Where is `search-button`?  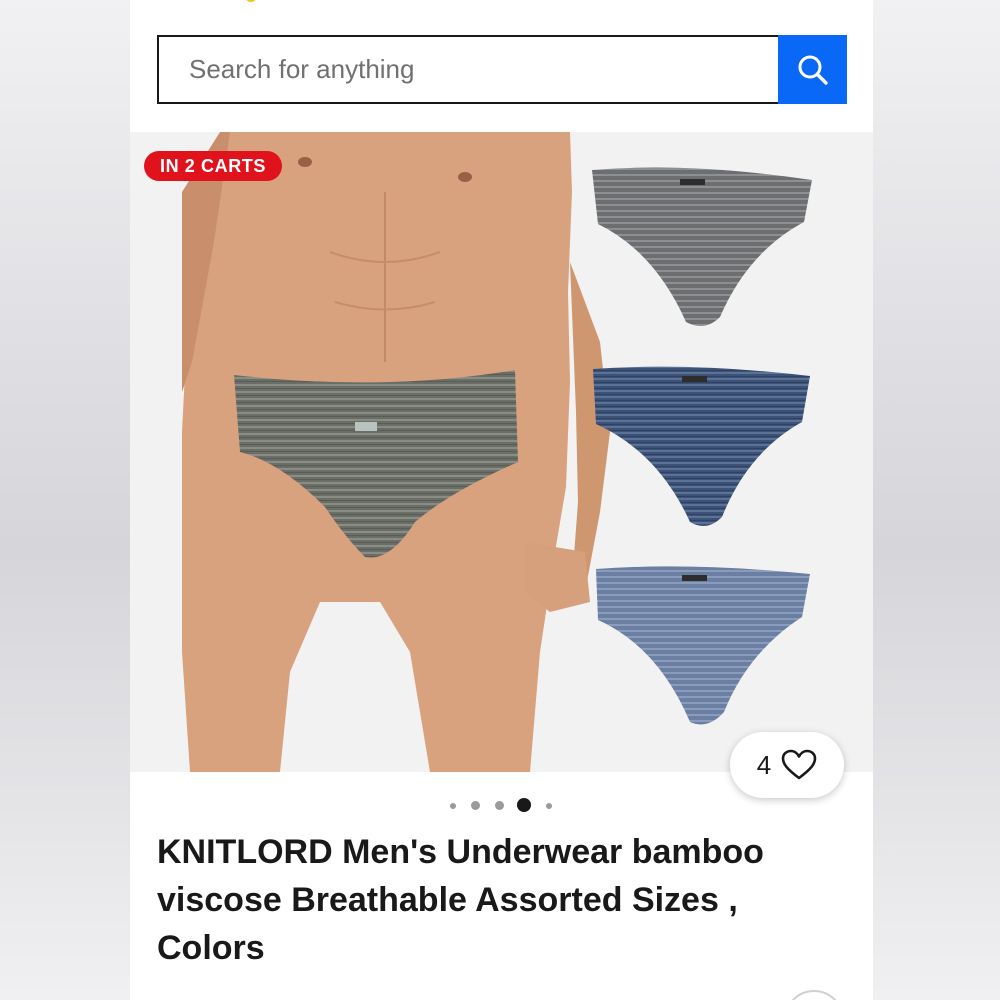 search-button is located at coordinates (812, 69).